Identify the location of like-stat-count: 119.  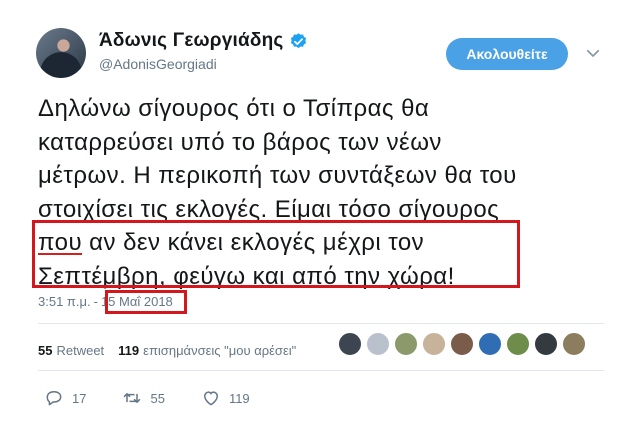
(129, 350).